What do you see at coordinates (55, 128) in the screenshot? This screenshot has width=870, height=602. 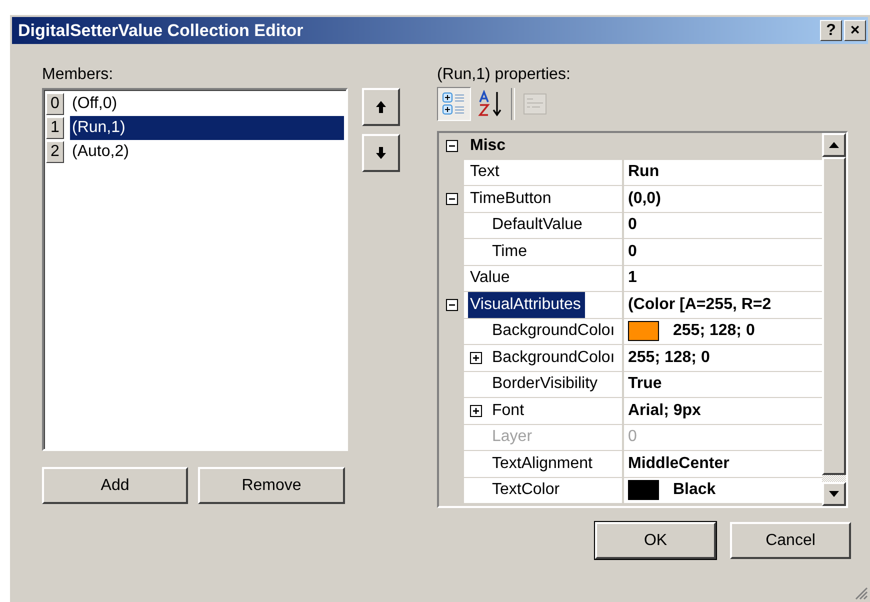 I see `index-label: 1` at bounding box center [55, 128].